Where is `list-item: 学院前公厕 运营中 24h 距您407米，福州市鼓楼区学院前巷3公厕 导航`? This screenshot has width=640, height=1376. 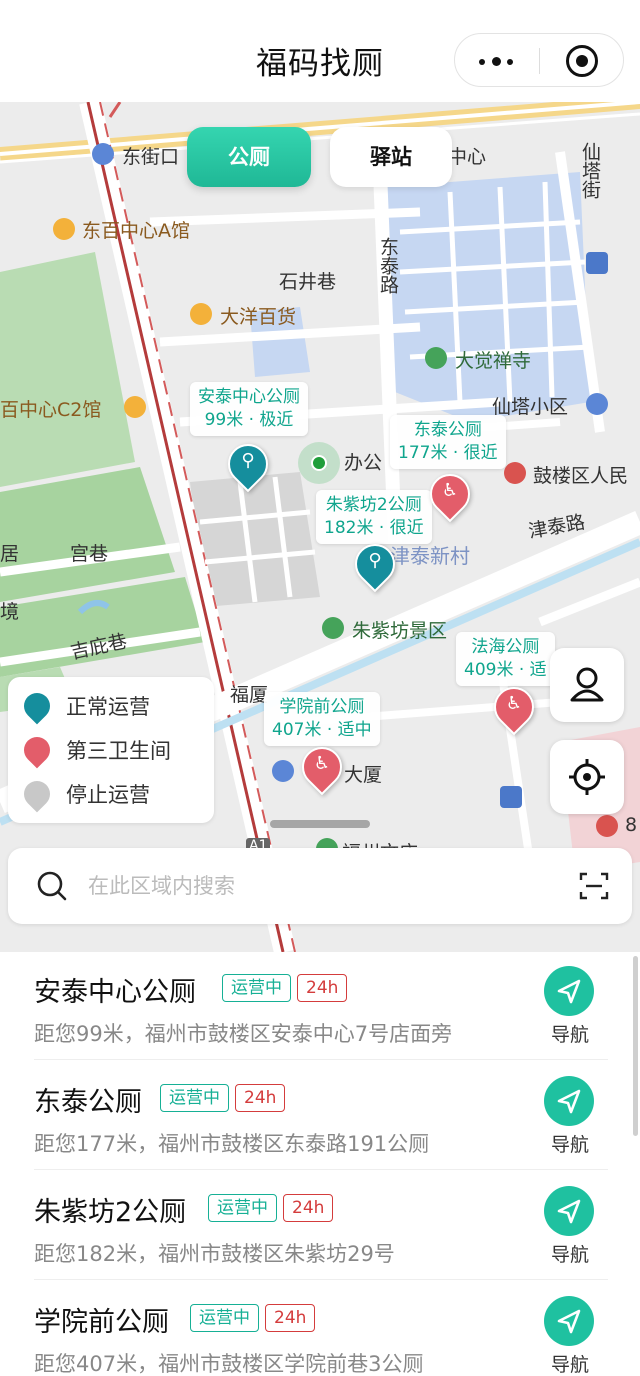
list-item: 学院前公厕 运营中 24h 距您407米，福州市鼓楼区学院前巷3公厕 导航 is located at coordinates (321, 1329).